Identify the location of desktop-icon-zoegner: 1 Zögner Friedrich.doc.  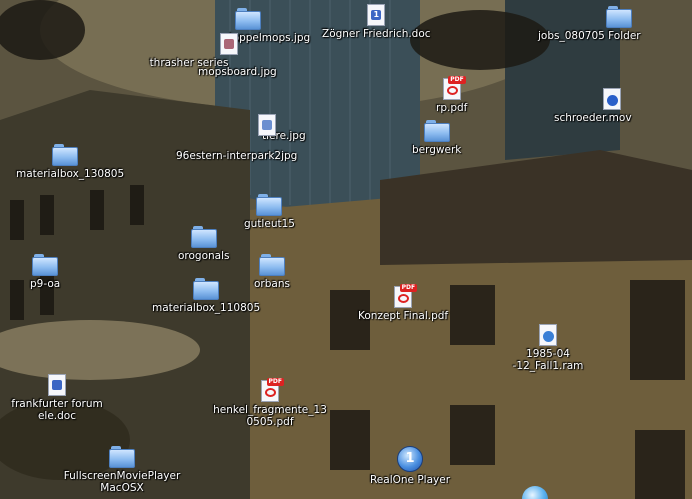
(376, 22).